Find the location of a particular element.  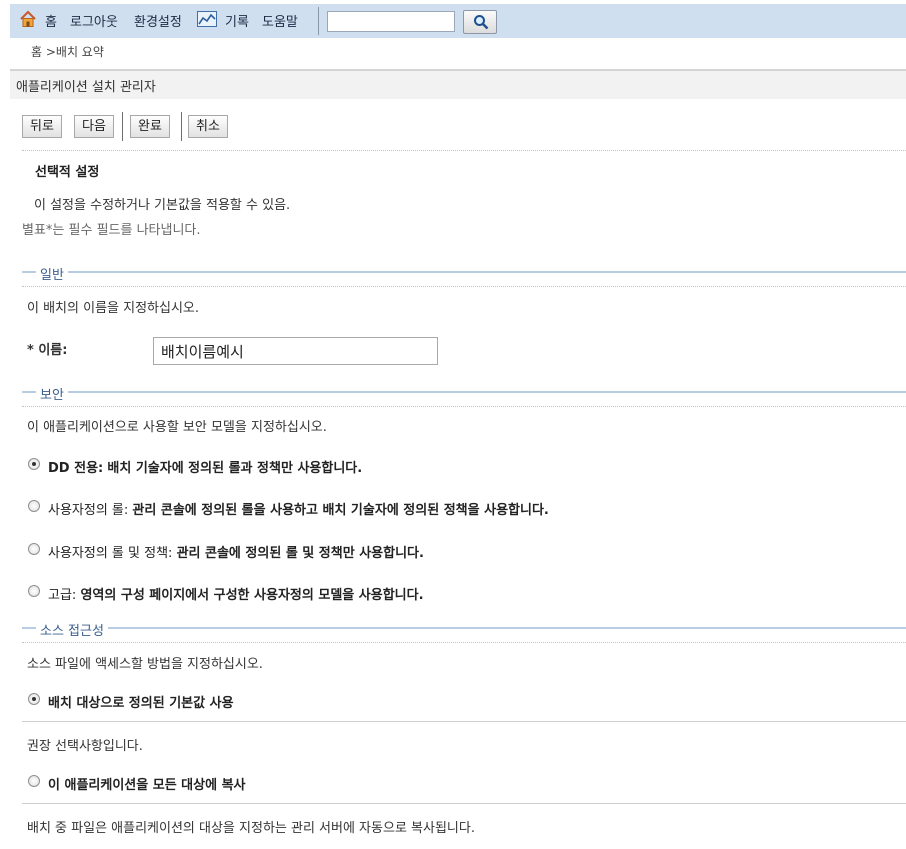

section-heading: 선택적 설정 is located at coordinates (67, 172).